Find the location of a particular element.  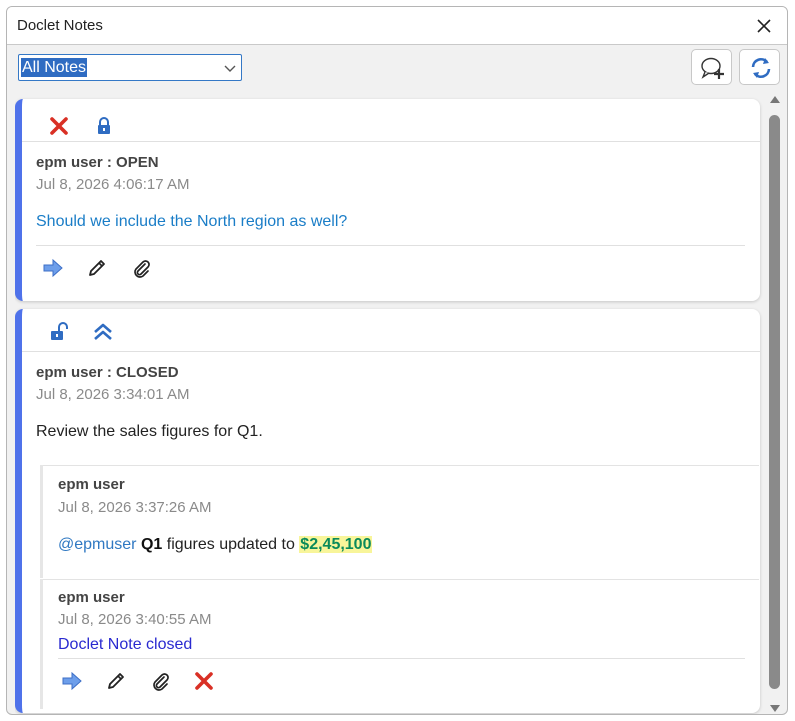

scroll-up-arrow-icon is located at coordinates (775, 99).